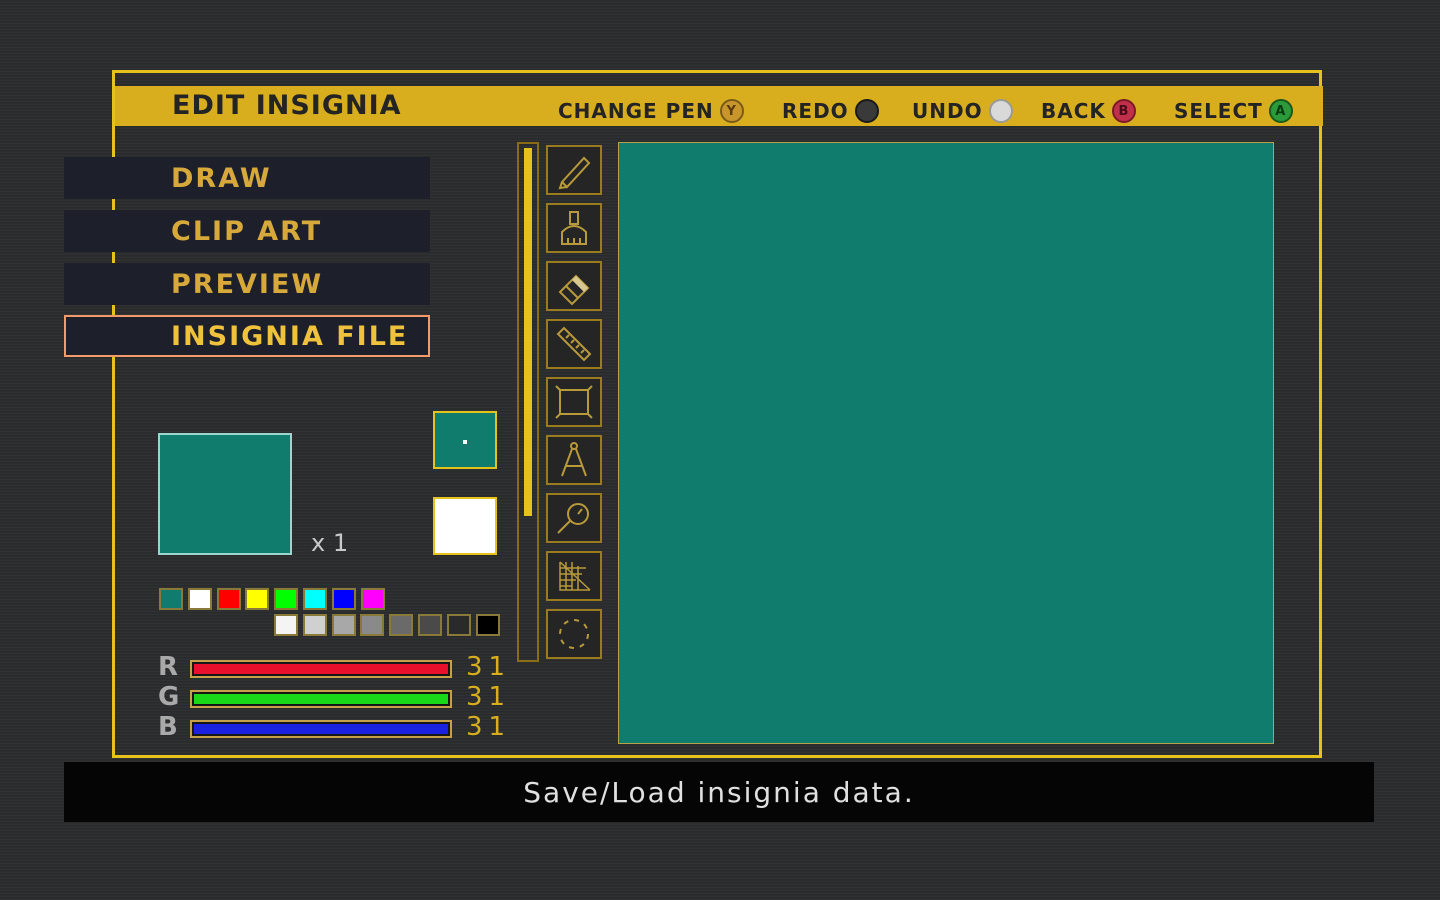 This screenshot has width=1440, height=900. Describe the element at coordinates (1218, 111) in the screenshot. I see `hint-label: SELECT` at that location.